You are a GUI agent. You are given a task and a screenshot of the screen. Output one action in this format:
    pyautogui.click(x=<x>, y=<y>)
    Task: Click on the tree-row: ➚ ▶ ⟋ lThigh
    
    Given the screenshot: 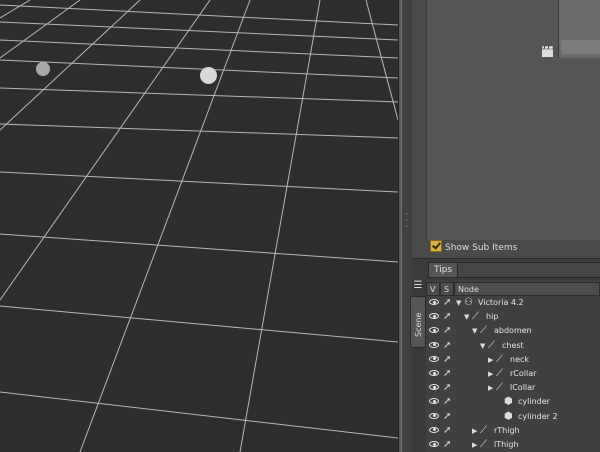 What is the action you would take?
    pyautogui.click(x=513, y=445)
    